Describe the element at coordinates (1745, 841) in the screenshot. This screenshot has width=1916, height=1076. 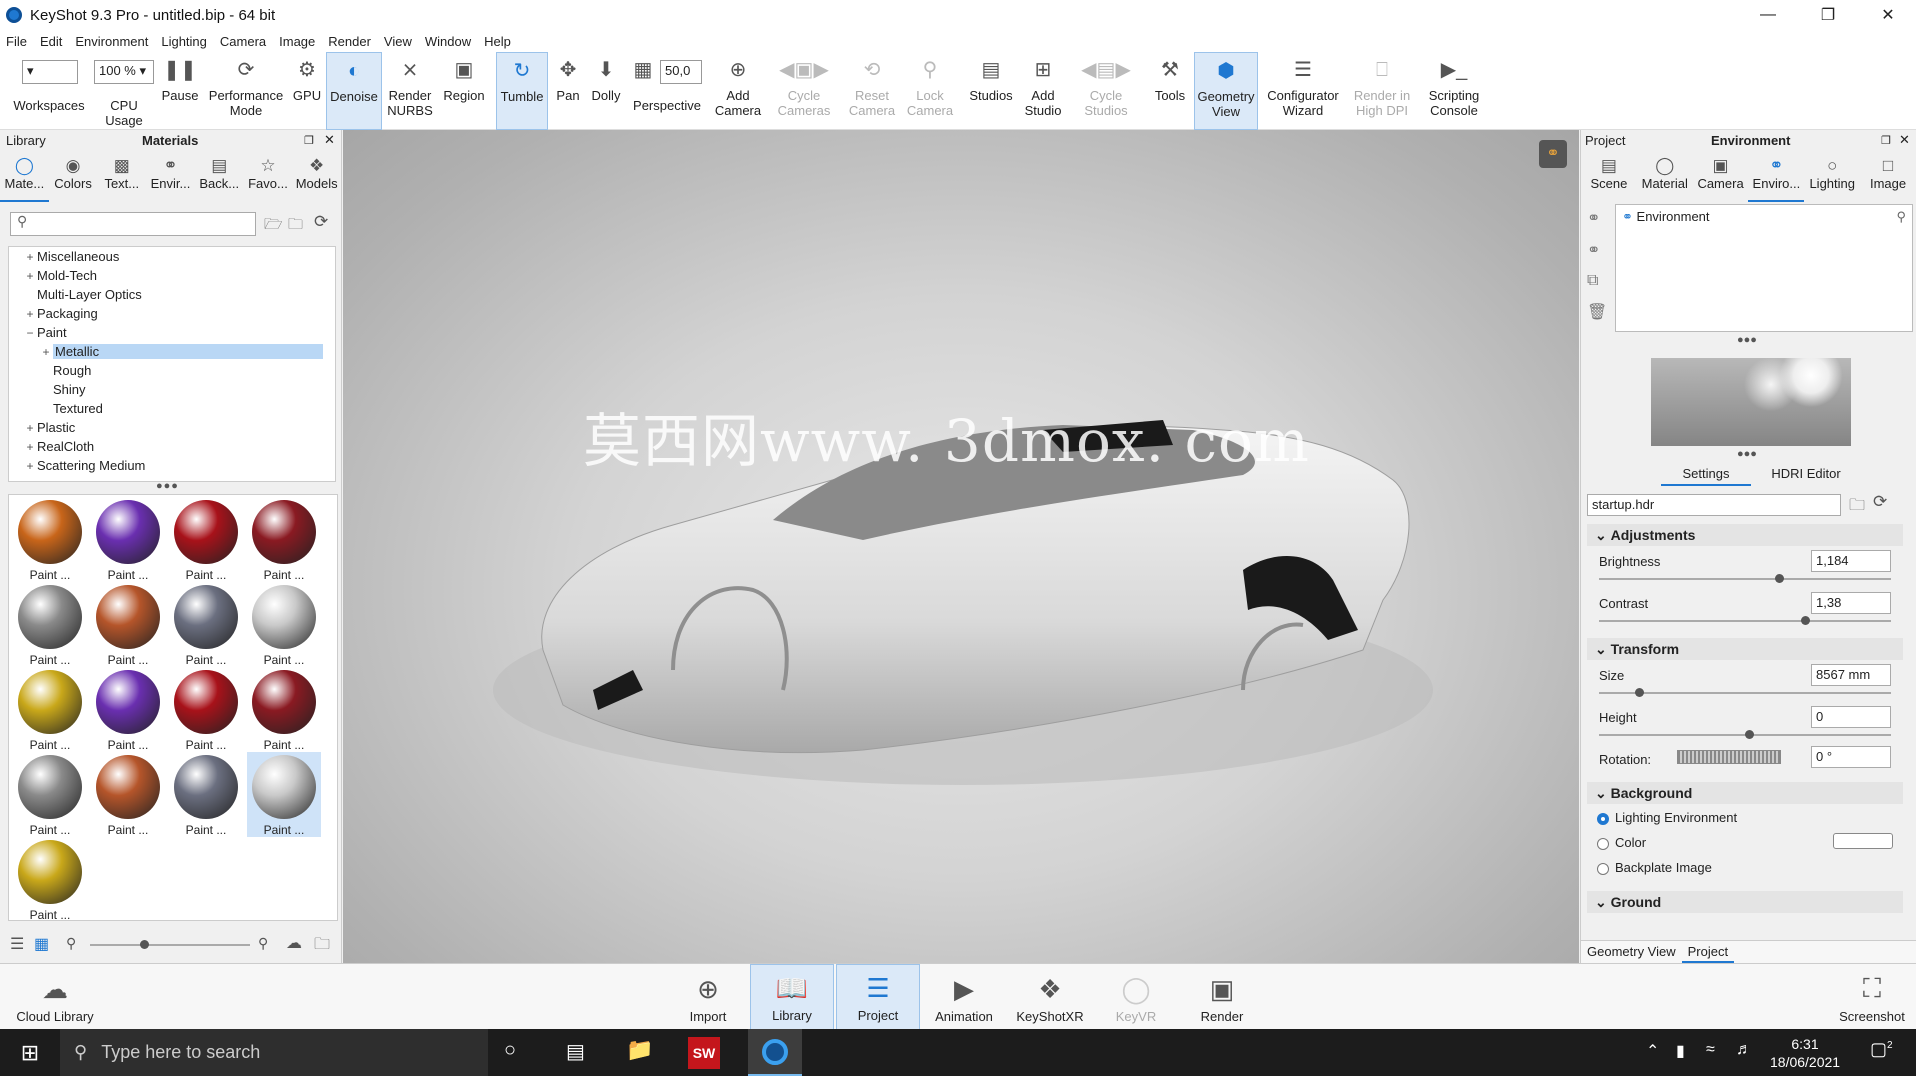
I see `radio-color: Color` at that location.